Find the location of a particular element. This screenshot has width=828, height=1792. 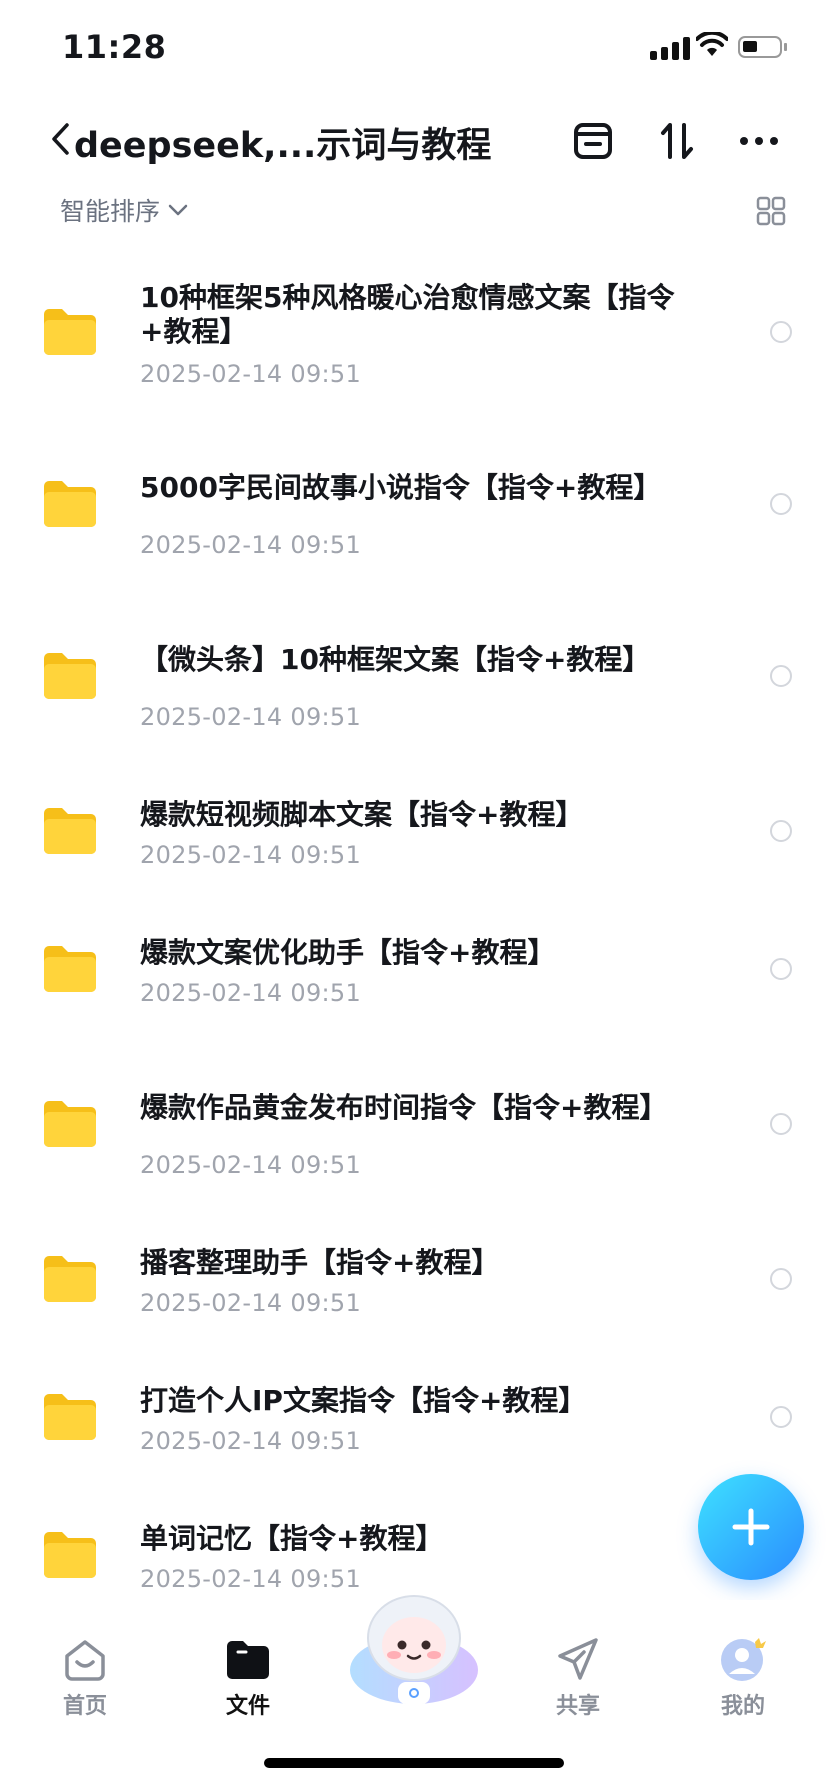

chevron-down-icon is located at coordinates (178, 210).